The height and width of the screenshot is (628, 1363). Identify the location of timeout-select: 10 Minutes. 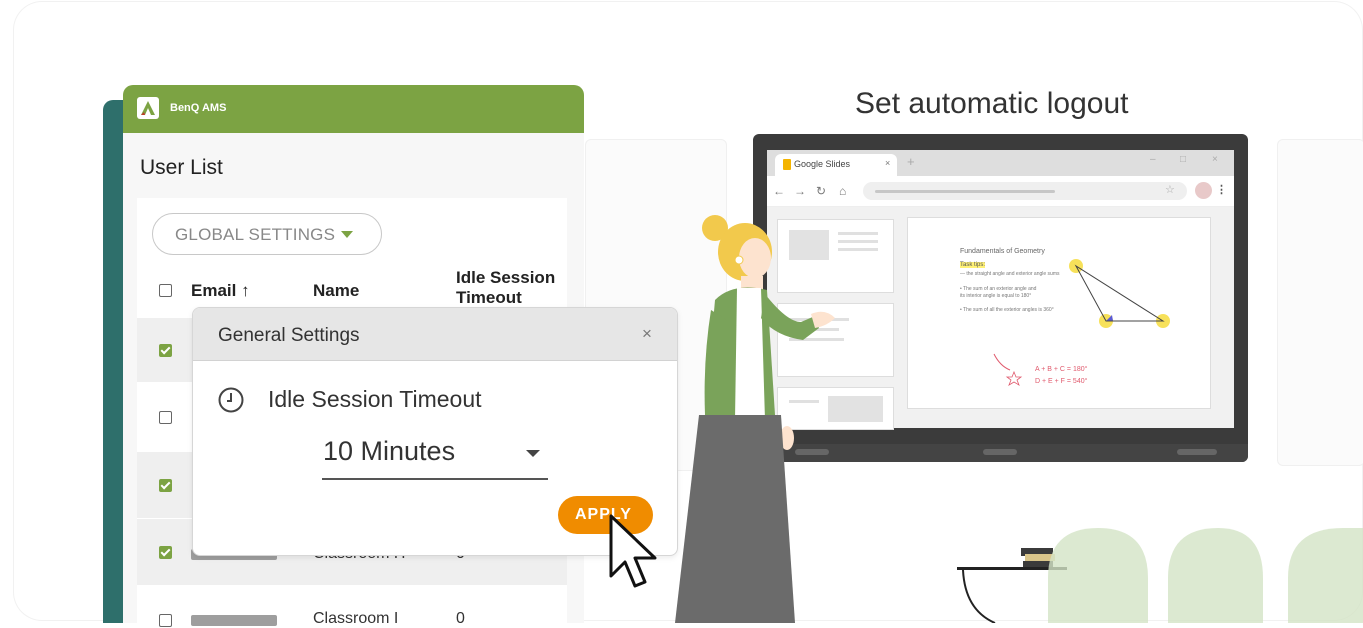
(389, 451).